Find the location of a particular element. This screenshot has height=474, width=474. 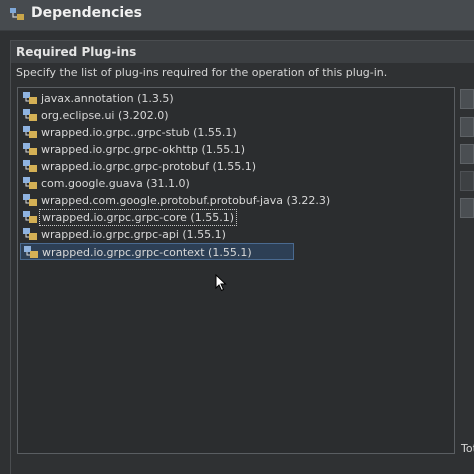

section-header: Required Plug-ins is located at coordinates (242, 52).